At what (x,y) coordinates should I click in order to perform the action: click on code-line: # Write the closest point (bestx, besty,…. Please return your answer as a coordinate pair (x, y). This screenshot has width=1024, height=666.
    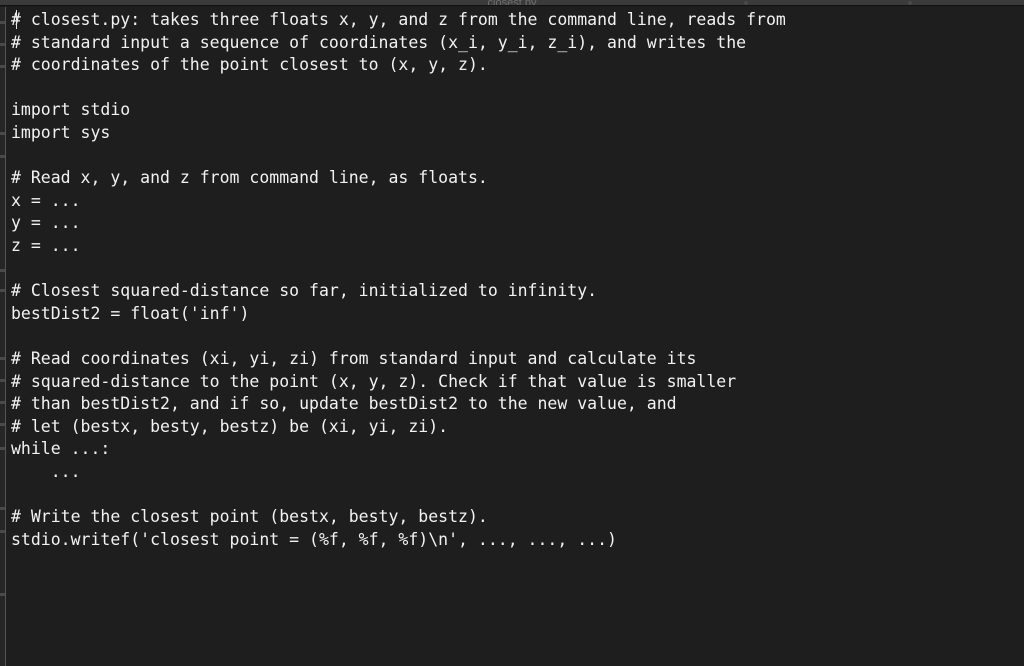
    Looking at the image, I should click on (517, 517).